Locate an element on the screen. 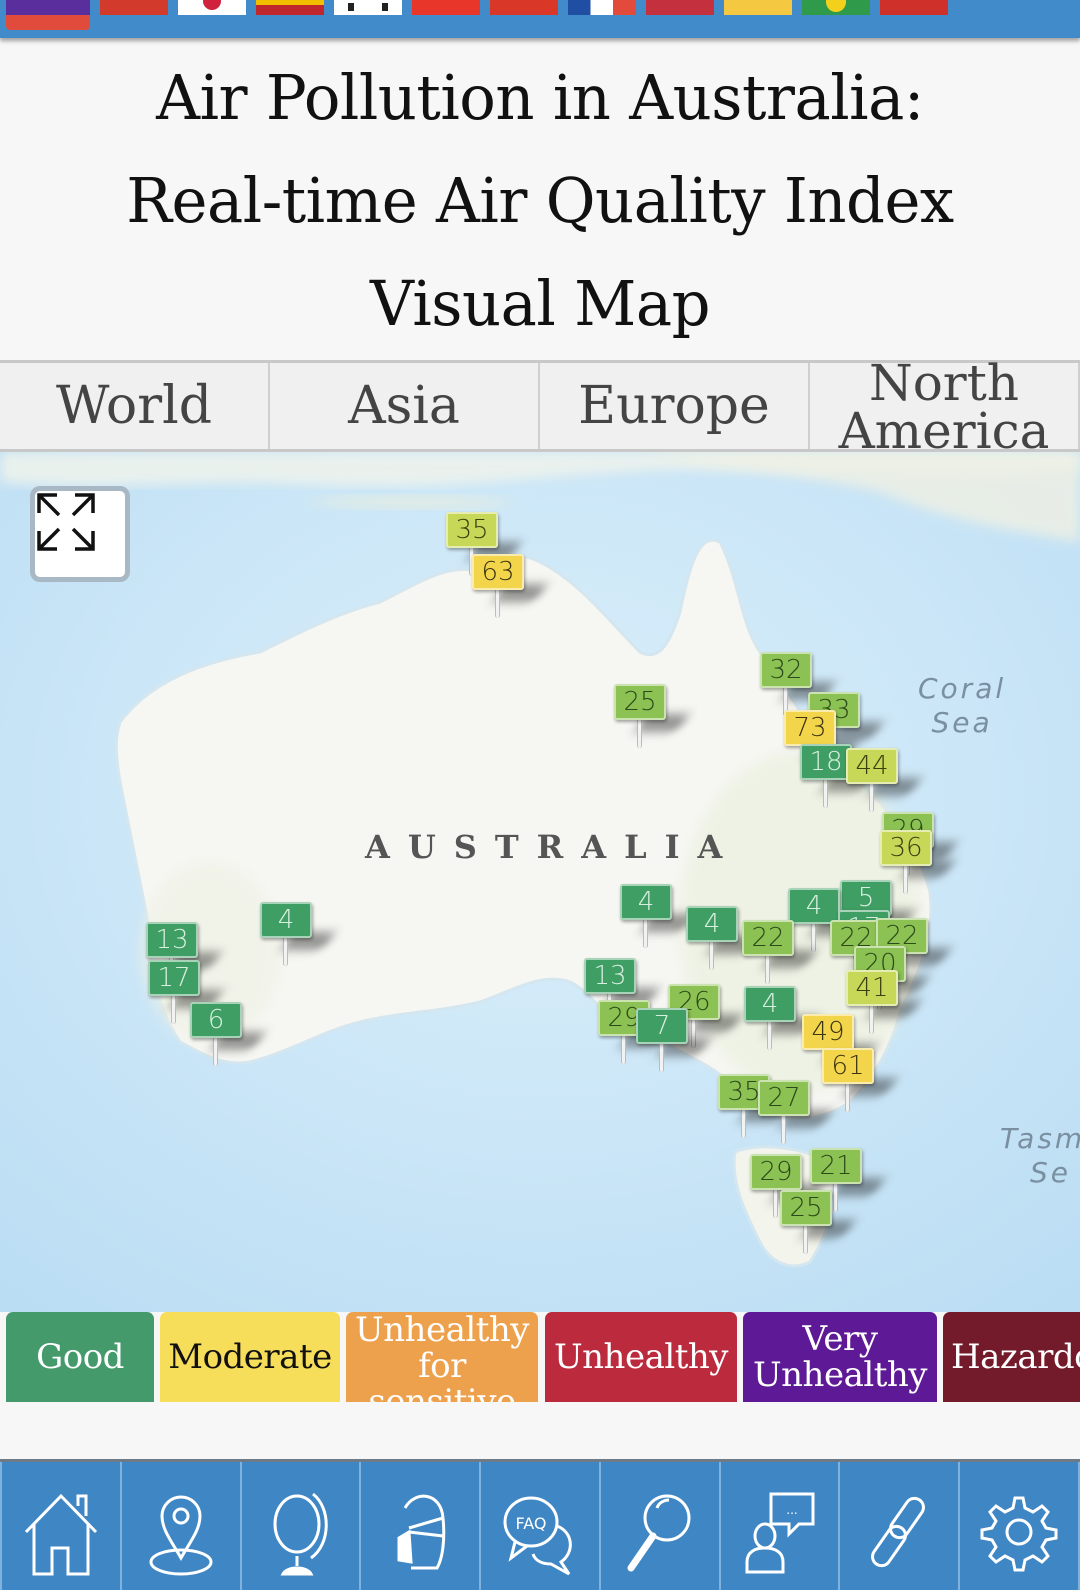 The image size is (1080, 1590). nav-location is located at coordinates (182, 1526).